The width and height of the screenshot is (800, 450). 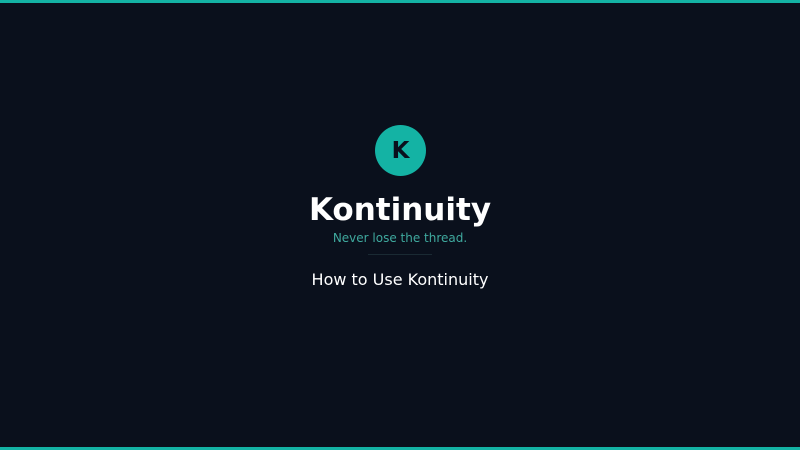 I want to click on brand-tagline: Never lose the thread., so click(x=400, y=238).